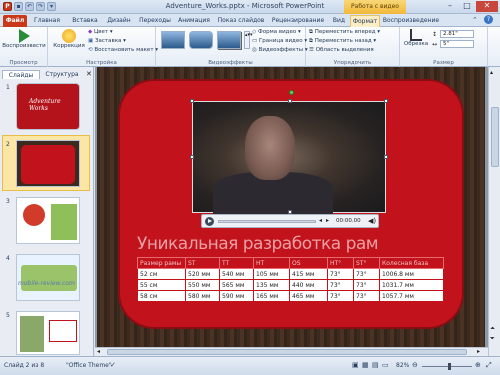  Describe the element at coordinates (457, 44) in the screenshot. I see `width-input: 5"` at that location.